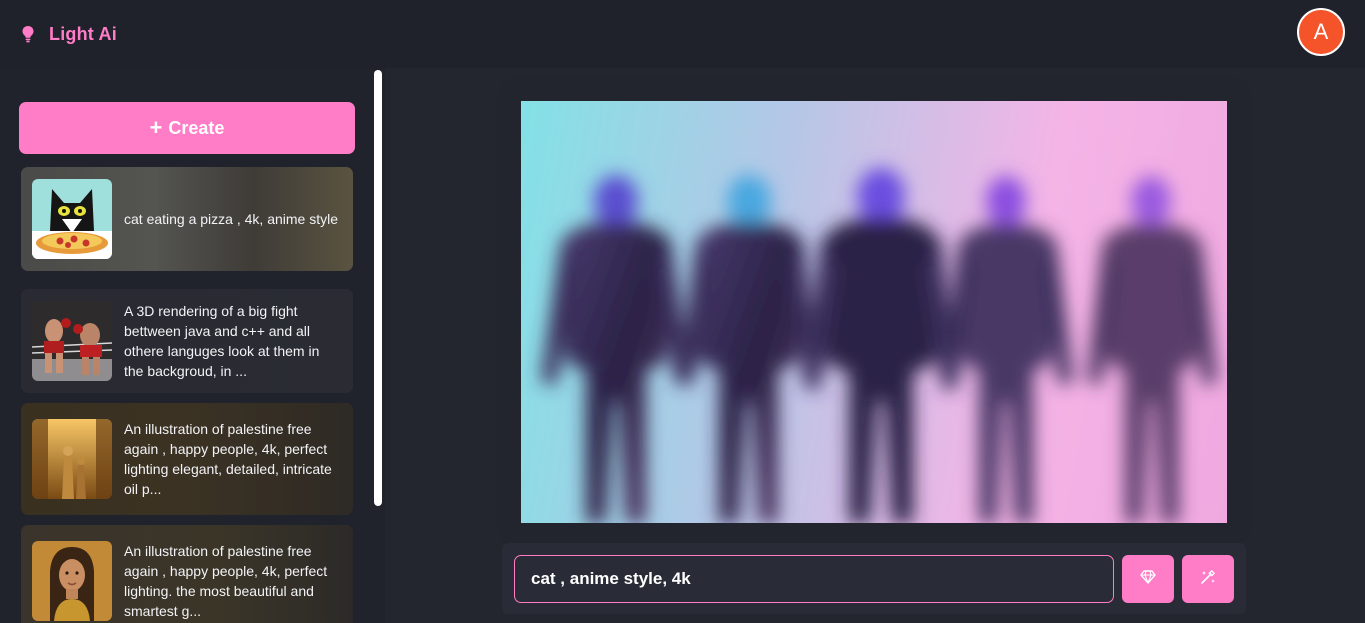  I want to click on portrait-thumbnail, so click(72, 581).